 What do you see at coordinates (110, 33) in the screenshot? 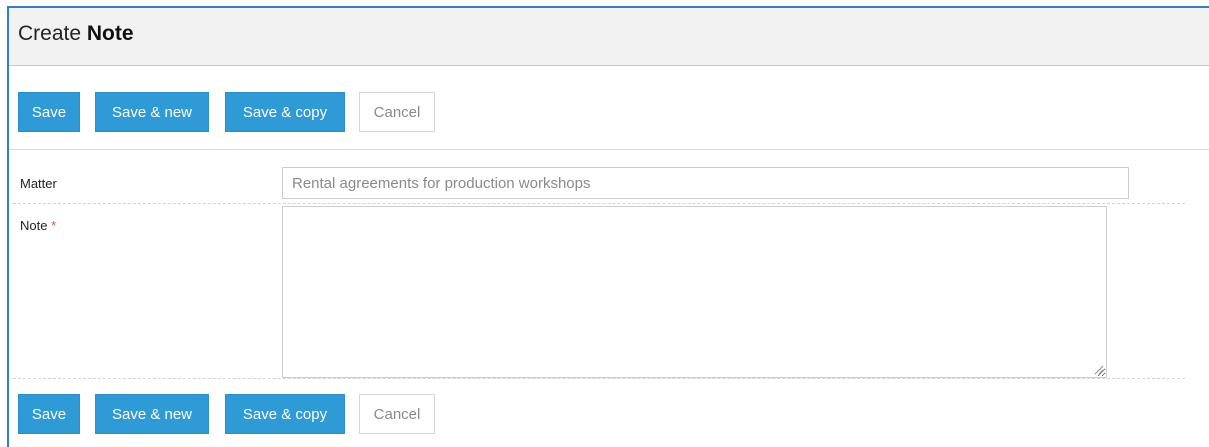
I see `page-title-entity: Note` at bounding box center [110, 33].